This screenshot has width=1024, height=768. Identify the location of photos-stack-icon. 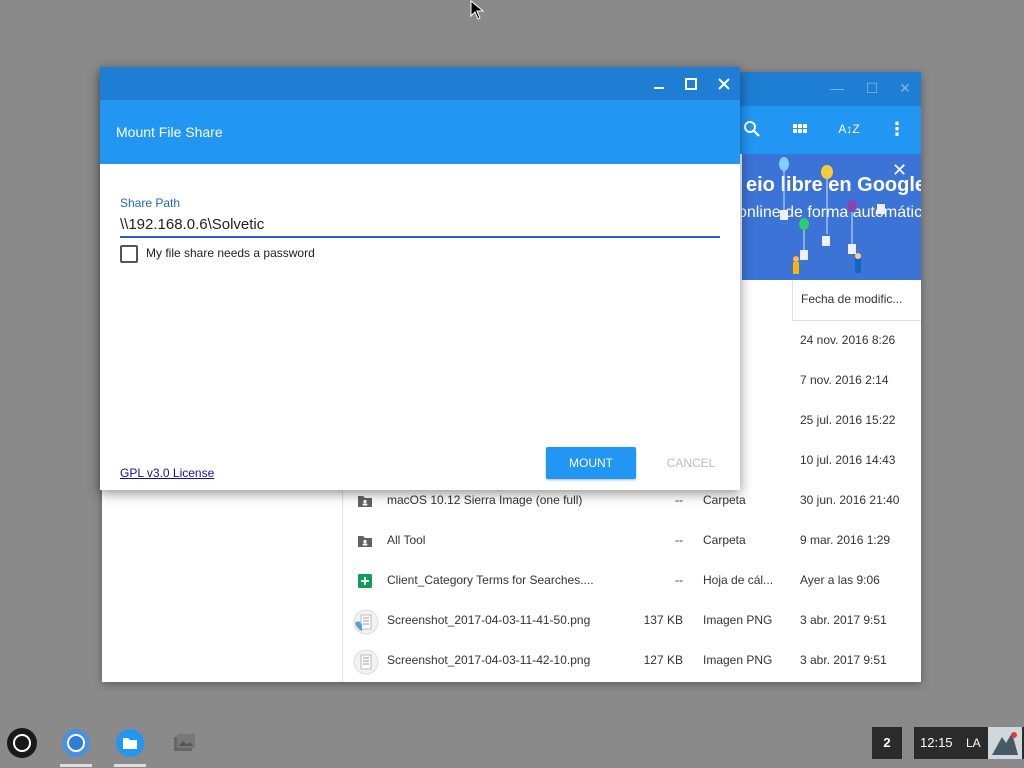
(184, 743).